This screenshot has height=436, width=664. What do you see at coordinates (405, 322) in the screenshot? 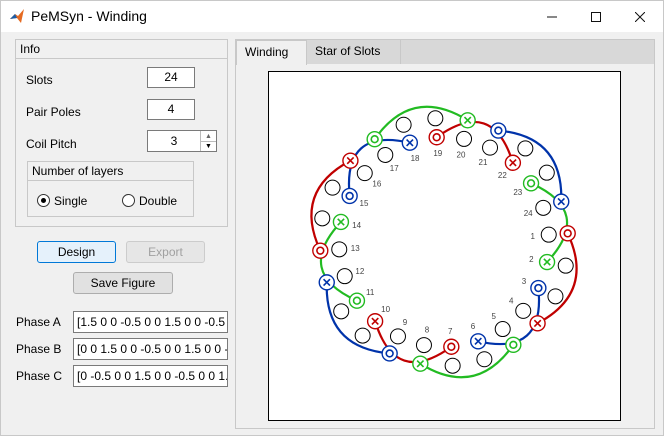
I see `slot-number-label: 9` at bounding box center [405, 322].